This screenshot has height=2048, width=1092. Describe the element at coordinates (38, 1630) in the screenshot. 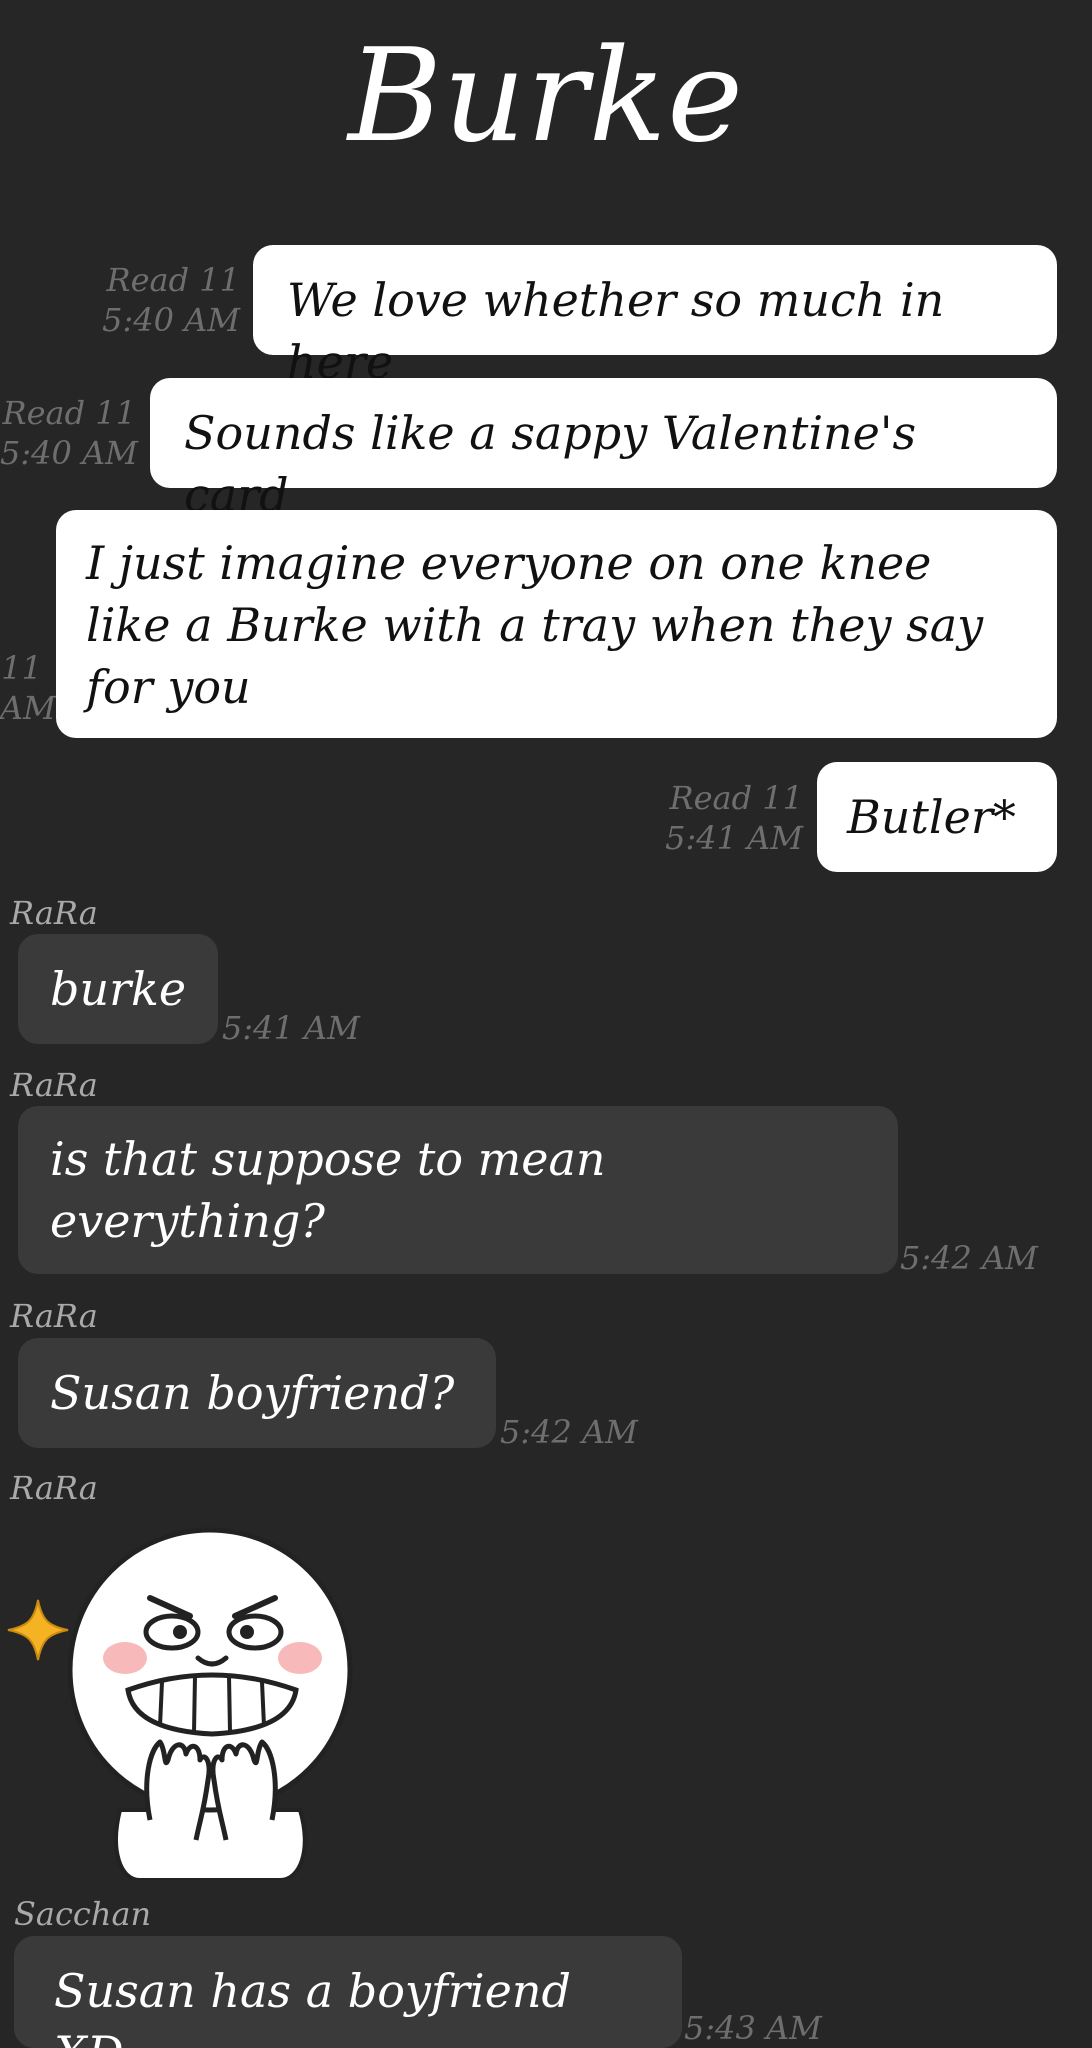

I see `sparkle-icon` at that location.